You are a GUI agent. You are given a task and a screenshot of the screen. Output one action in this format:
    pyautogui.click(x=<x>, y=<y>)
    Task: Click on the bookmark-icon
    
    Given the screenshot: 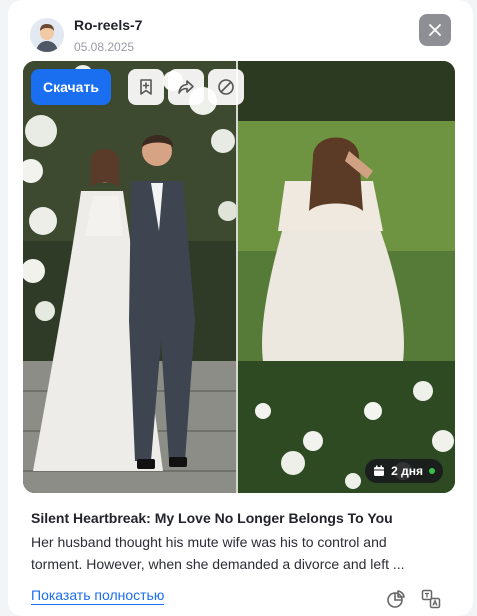 What is the action you would take?
    pyautogui.click(x=146, y=87)
    